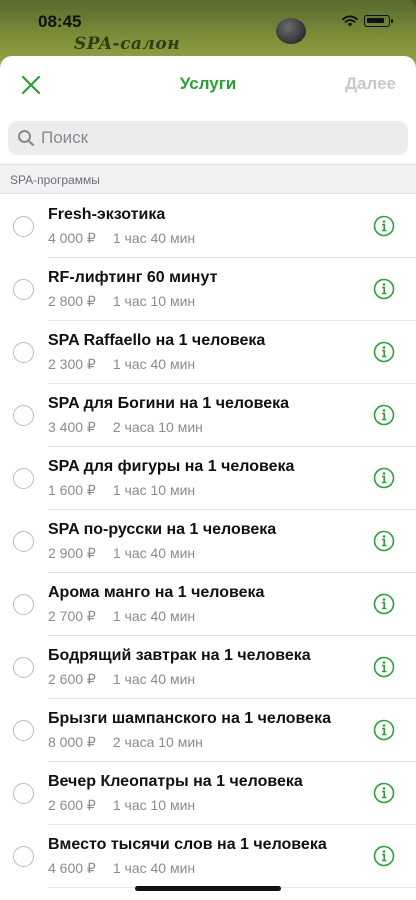  I want to click on service-meta: 2 600 ₽ 1 час 10 мин, so click(121, 805).